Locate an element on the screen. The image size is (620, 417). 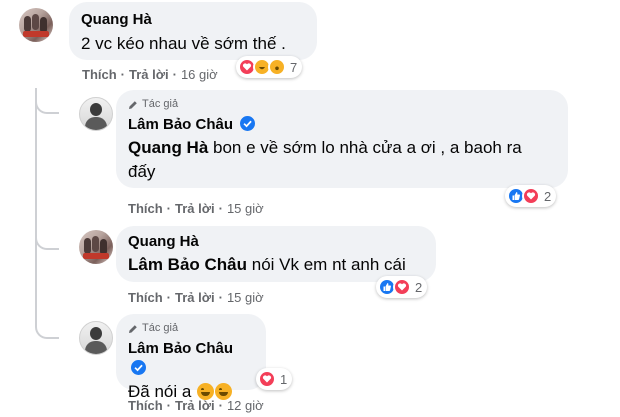
reaction-count: 7 is located at coordinates (294, 67).